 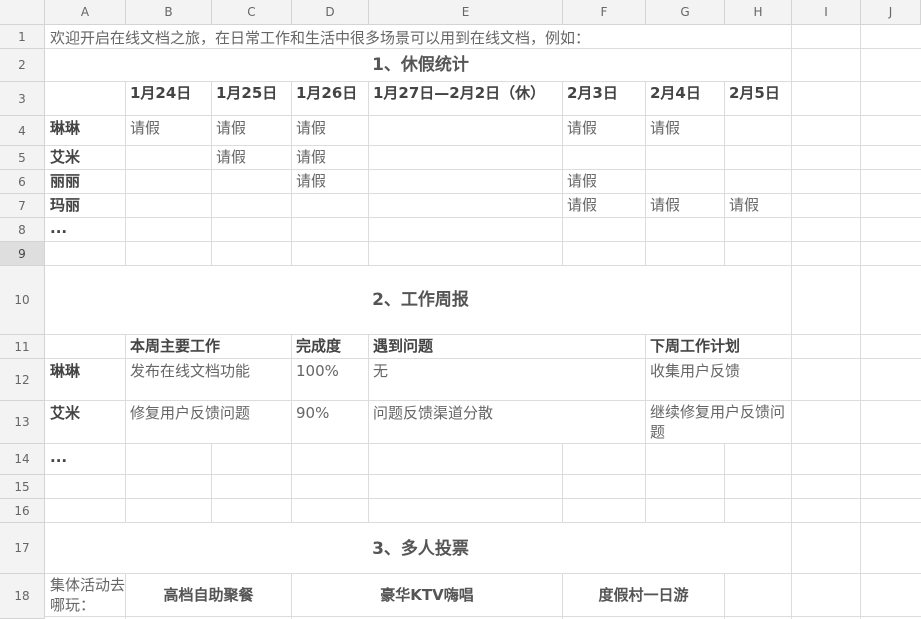 I want to click on report-work: 修复用户反馈问题, so click(x=187, y=413).